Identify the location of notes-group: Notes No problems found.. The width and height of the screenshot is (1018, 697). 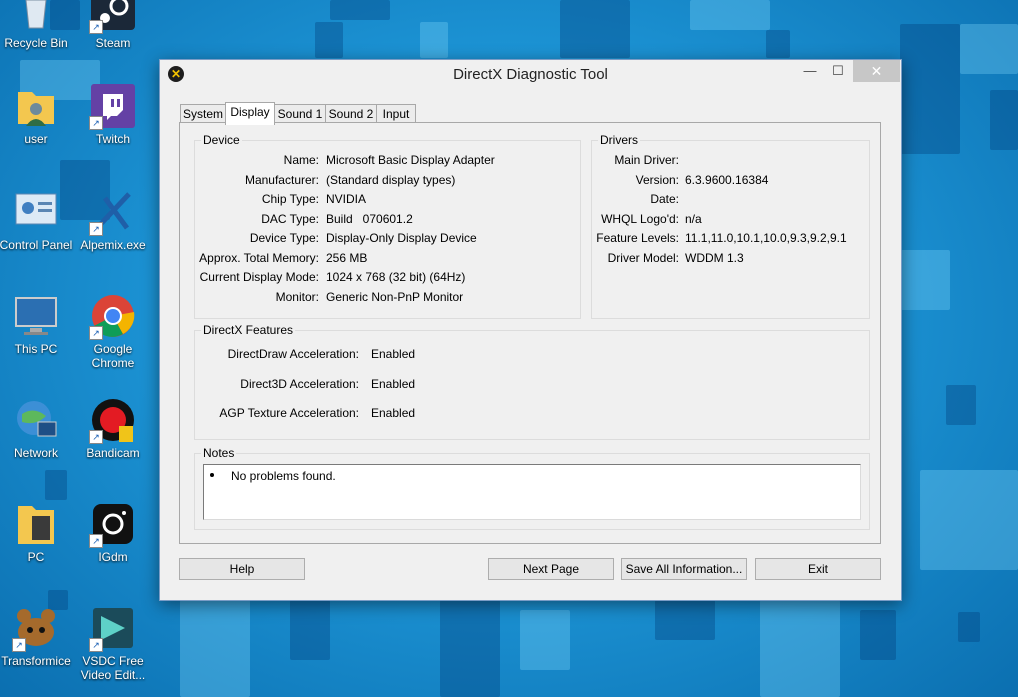
(532, 488).